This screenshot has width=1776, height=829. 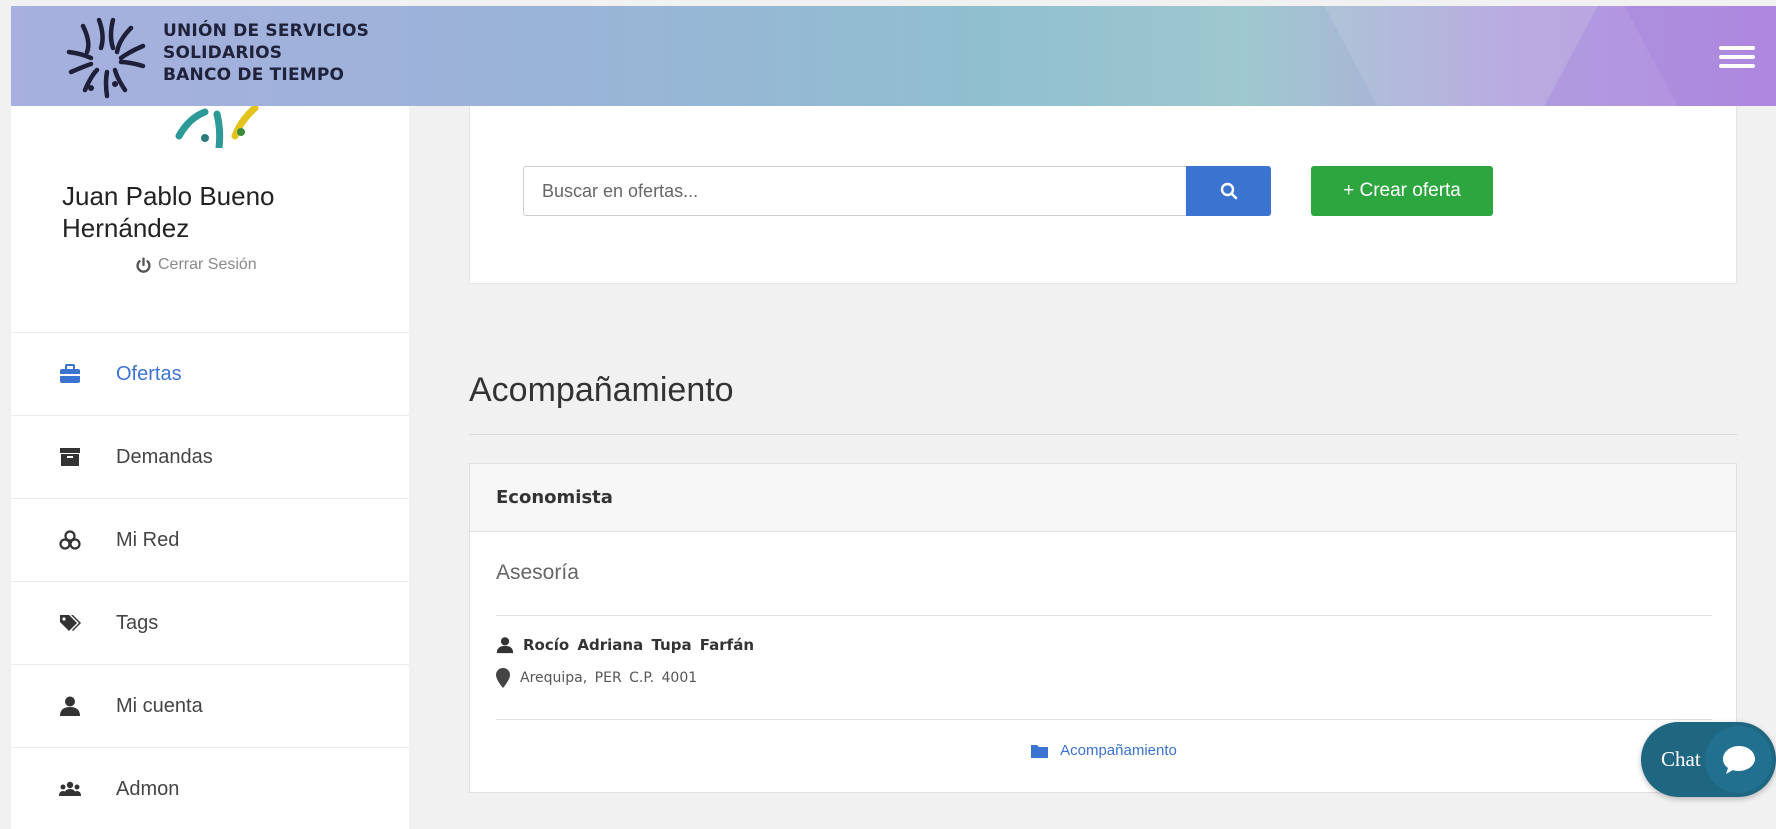 I want to click on chat-button: Chat, so click(x=1708, y=759).